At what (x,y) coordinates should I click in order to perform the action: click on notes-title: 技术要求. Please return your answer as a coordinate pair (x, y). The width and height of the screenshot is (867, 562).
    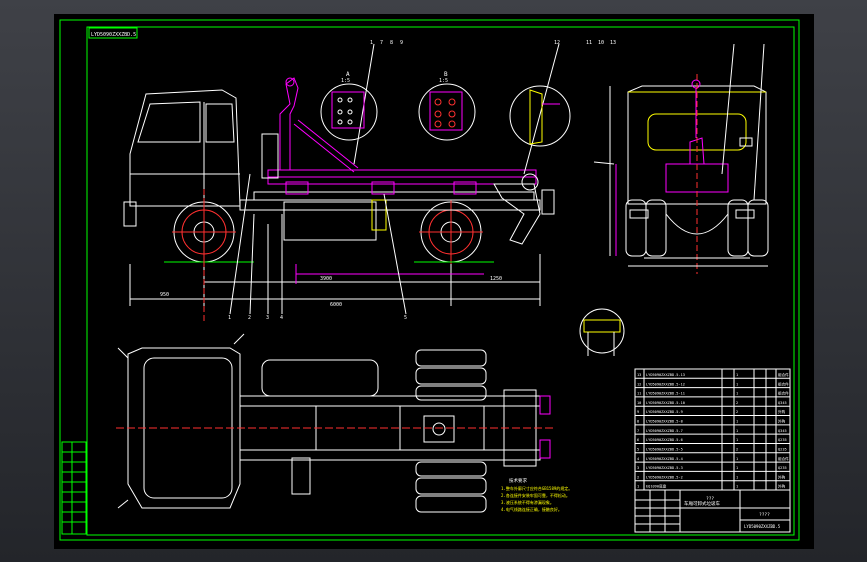
    Looking at the image, I should click on (518, 480).